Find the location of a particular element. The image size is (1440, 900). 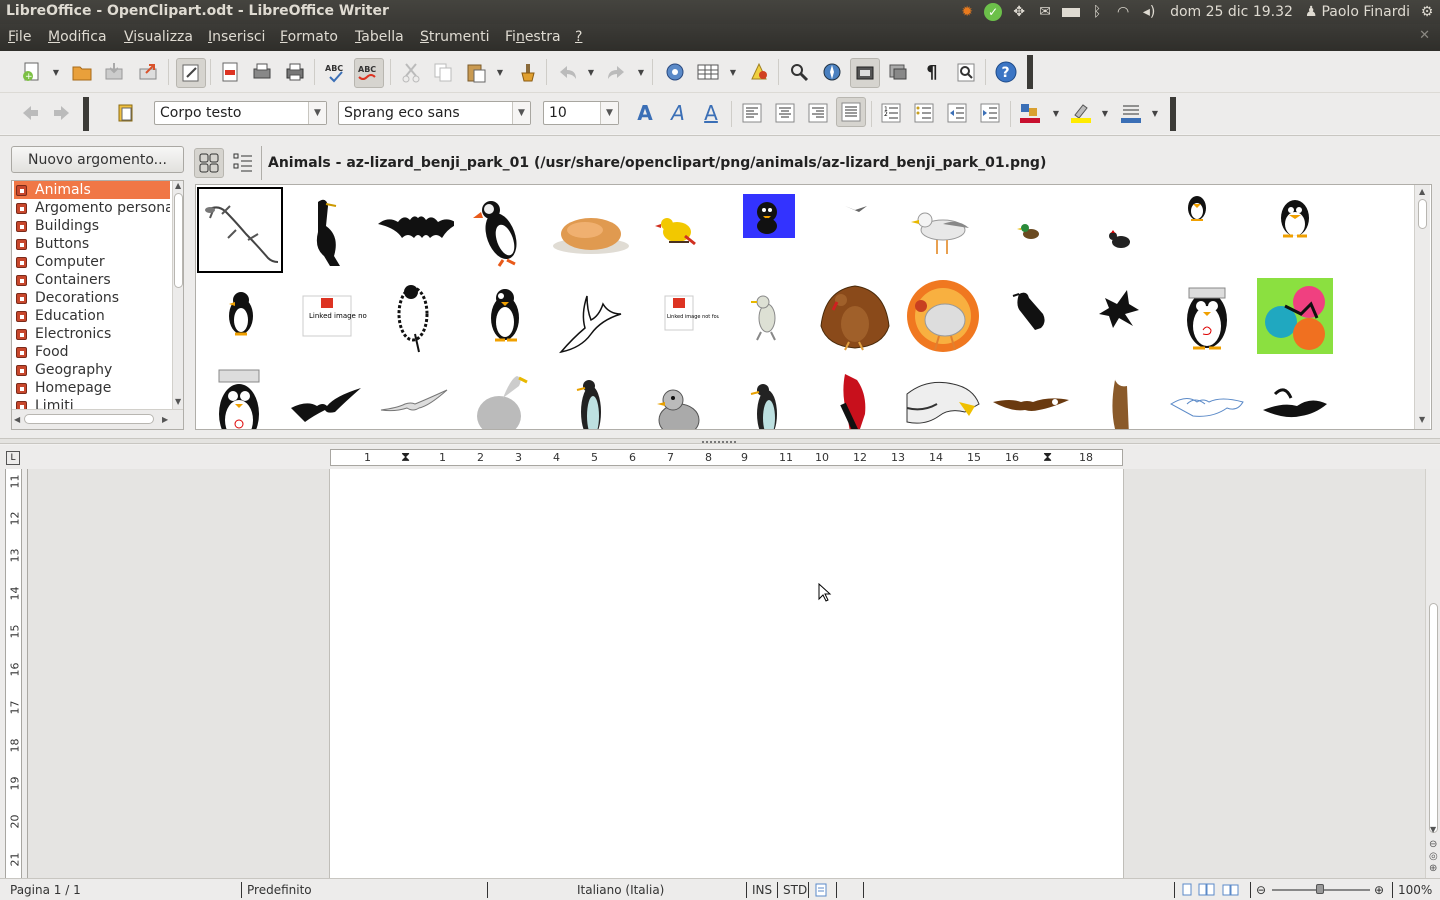

splitter-grip is located at coordinates (719, 441).